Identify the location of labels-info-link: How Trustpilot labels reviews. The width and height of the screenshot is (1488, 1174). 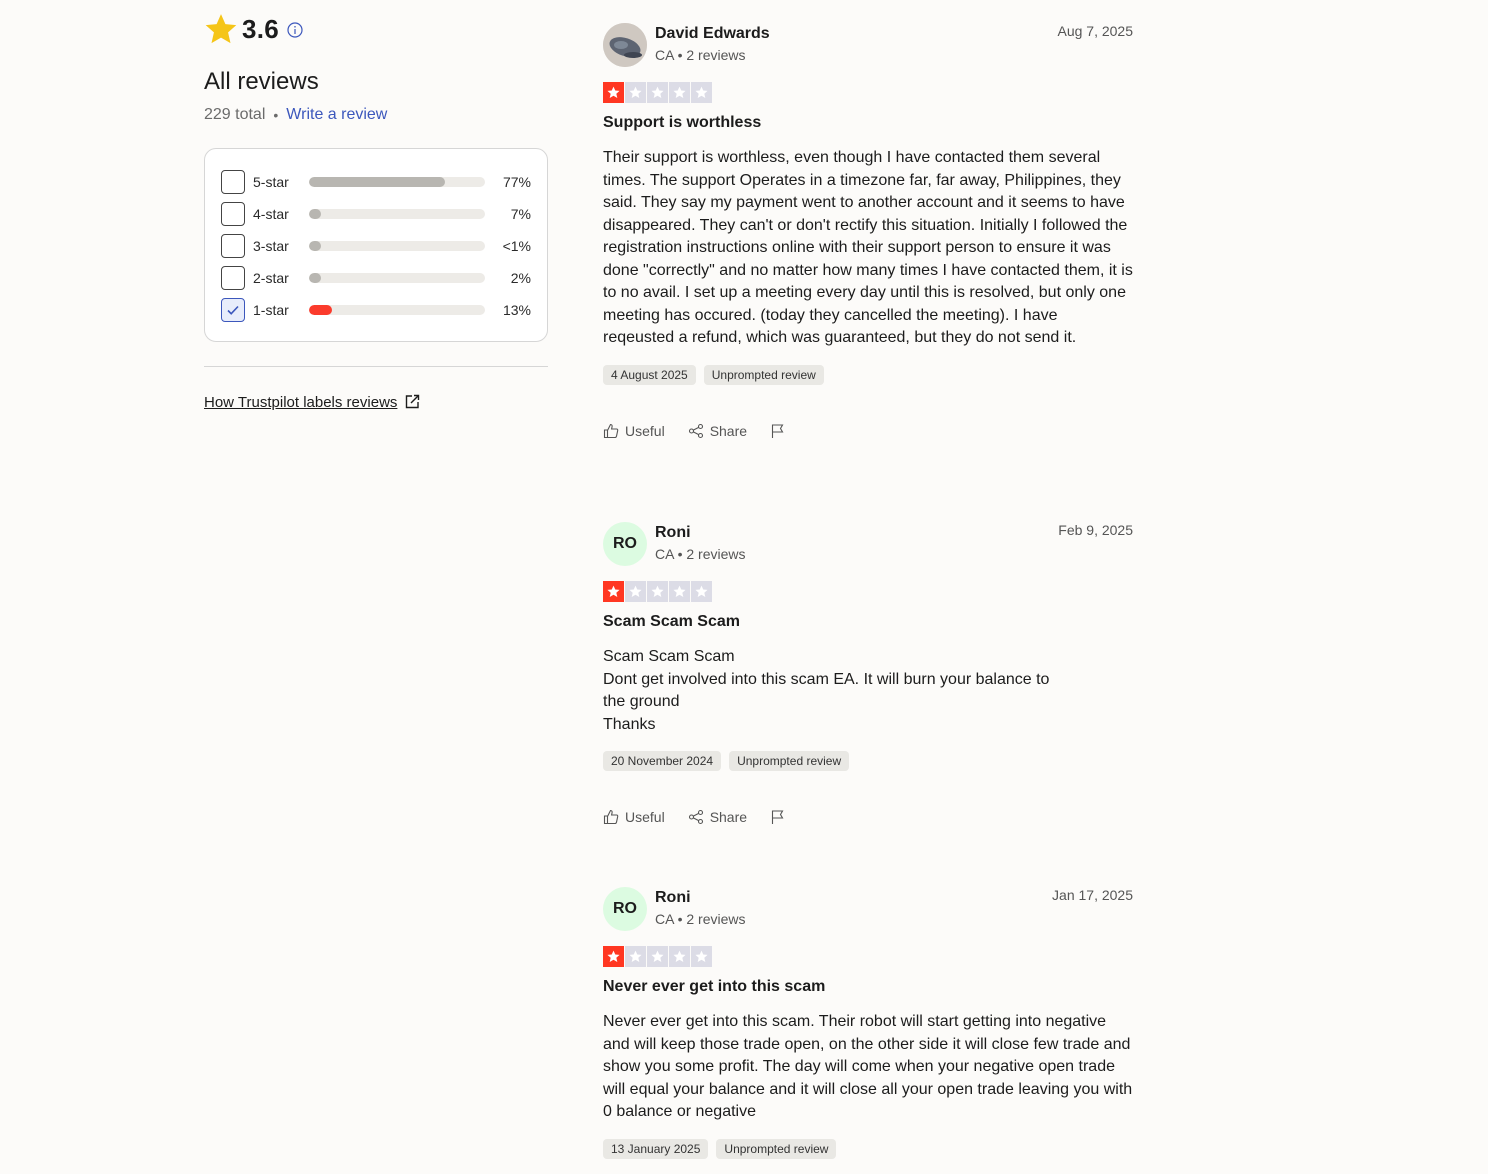
(376, 402).